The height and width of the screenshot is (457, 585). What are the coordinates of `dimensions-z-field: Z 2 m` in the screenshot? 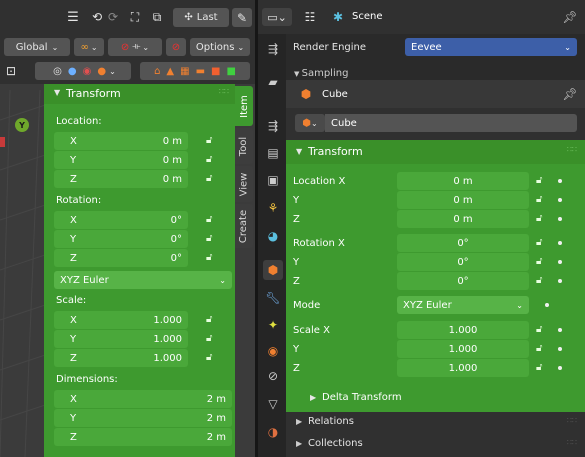 It's located at (143, 437).